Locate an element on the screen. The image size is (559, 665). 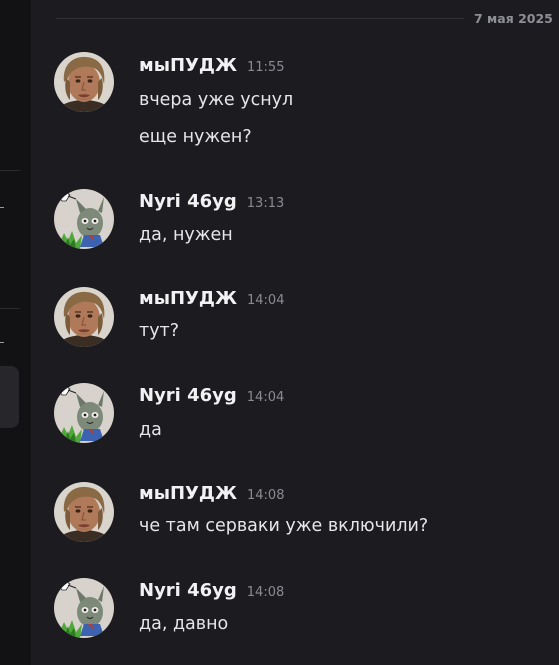
date-divider-line is located at coordinates (260, 18).